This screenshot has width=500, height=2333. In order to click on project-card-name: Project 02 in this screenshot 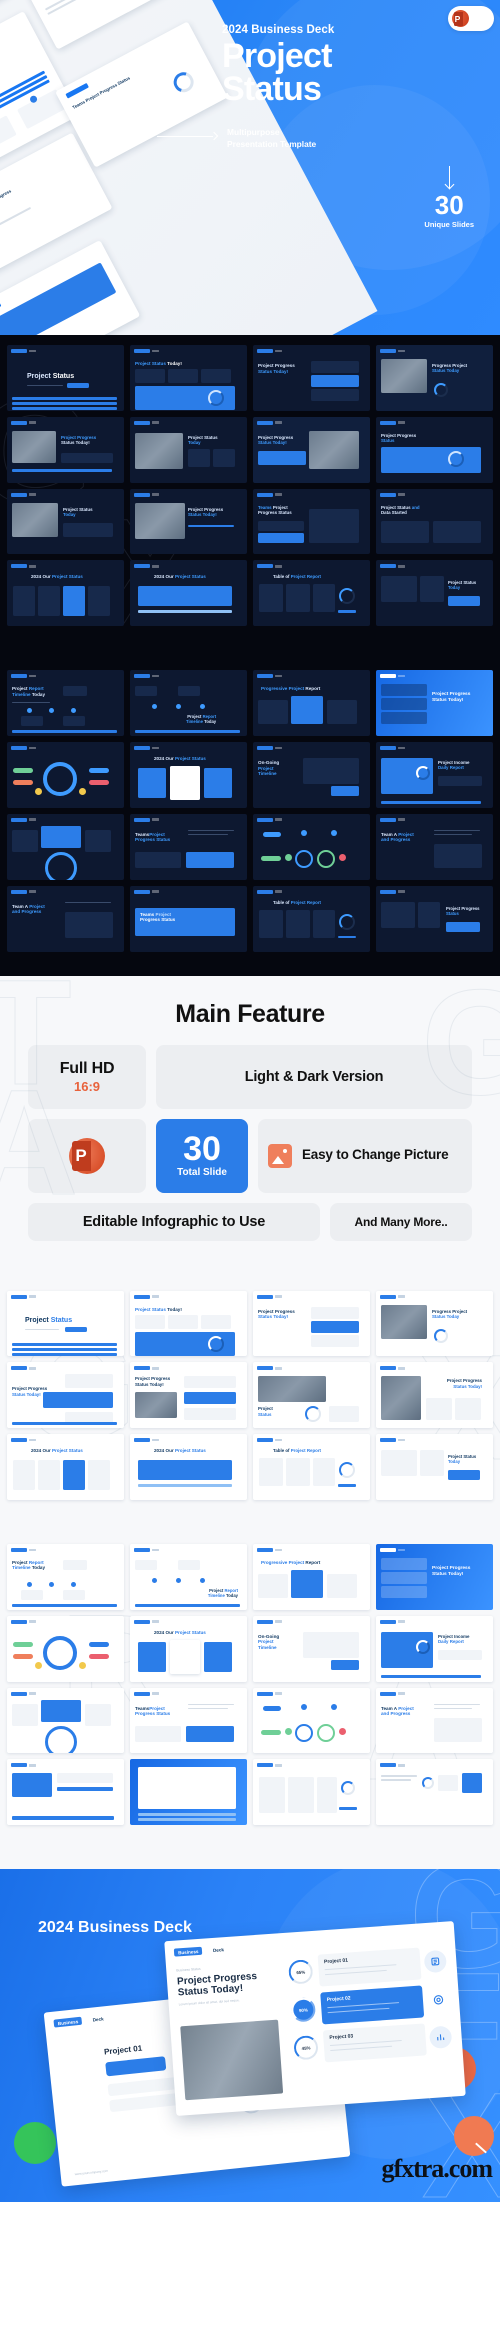, I will do `click(338, 1999)`.